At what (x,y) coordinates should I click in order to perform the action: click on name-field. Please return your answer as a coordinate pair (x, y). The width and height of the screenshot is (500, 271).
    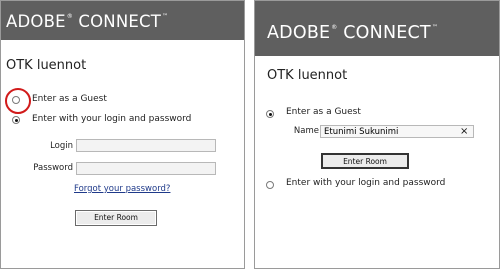
    Looking at the image, I should click on (397, 131).